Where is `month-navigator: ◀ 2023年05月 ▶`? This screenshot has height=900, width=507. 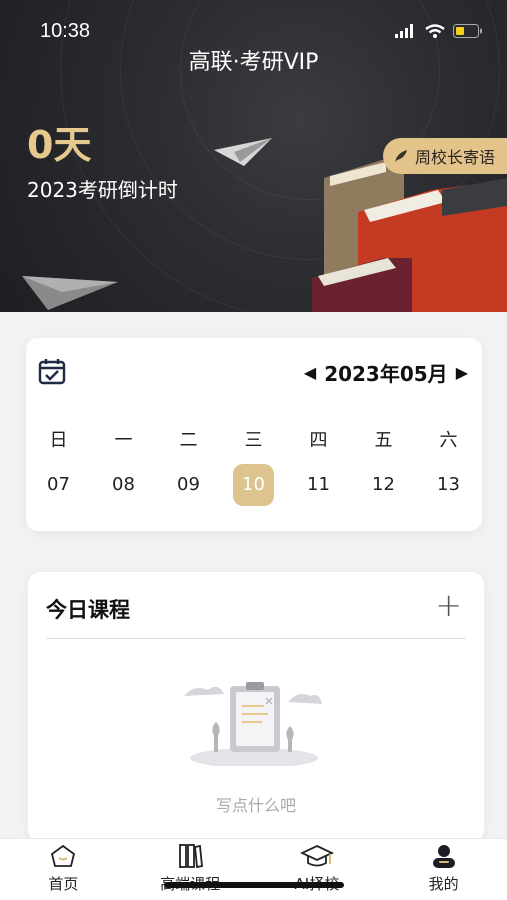
month-navigator: ◀ 2023年05月 ▶ is located at coordinates (386, 372).